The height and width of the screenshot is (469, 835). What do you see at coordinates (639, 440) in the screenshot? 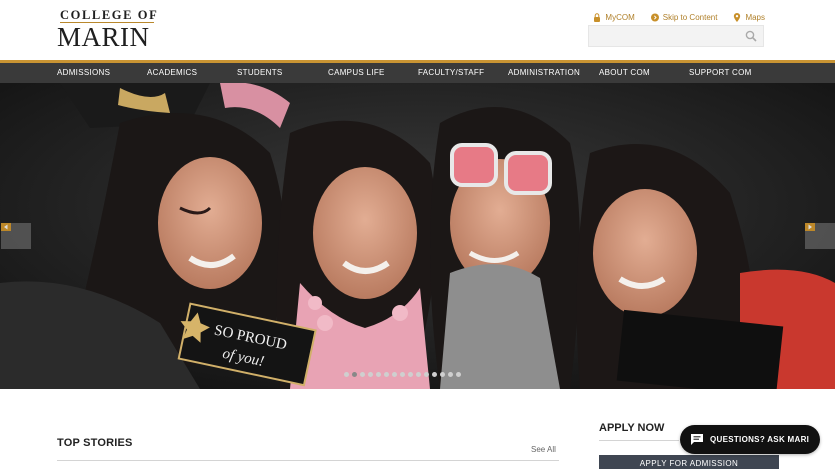
I see `apply-now-divider` at bounding box center [639, 440].